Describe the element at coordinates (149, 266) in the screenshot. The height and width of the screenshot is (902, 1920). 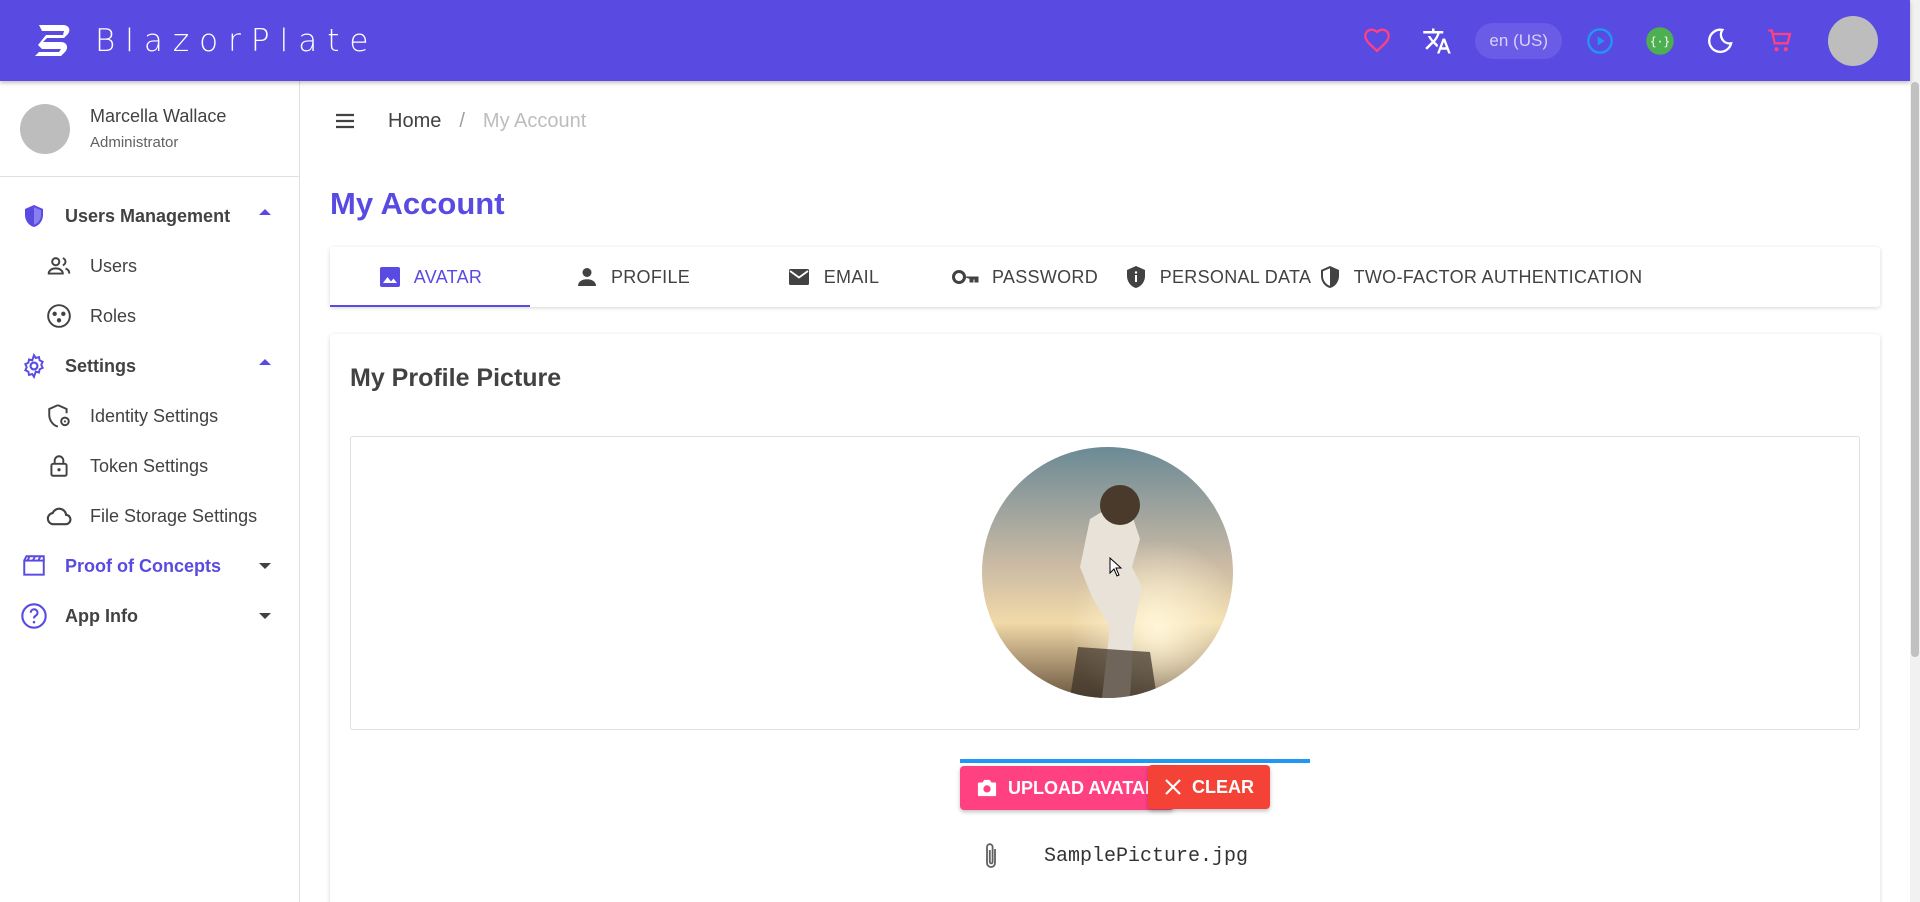
I see `nav-item-users: Users` at that location.